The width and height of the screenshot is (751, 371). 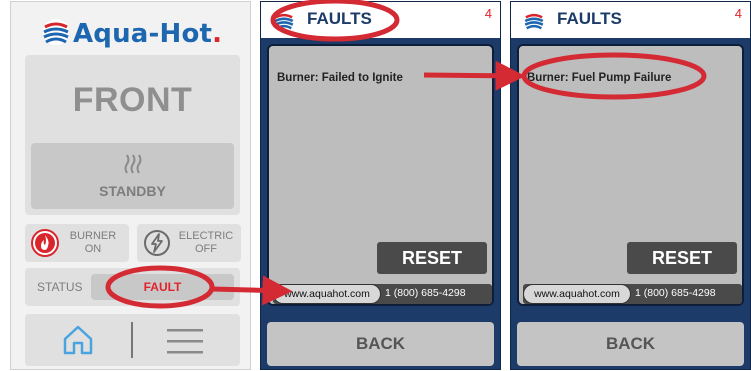 What do you see at coordinates (45, 245) in the screenshot?
I see `flame-icon` at bounding box center [45, 245].